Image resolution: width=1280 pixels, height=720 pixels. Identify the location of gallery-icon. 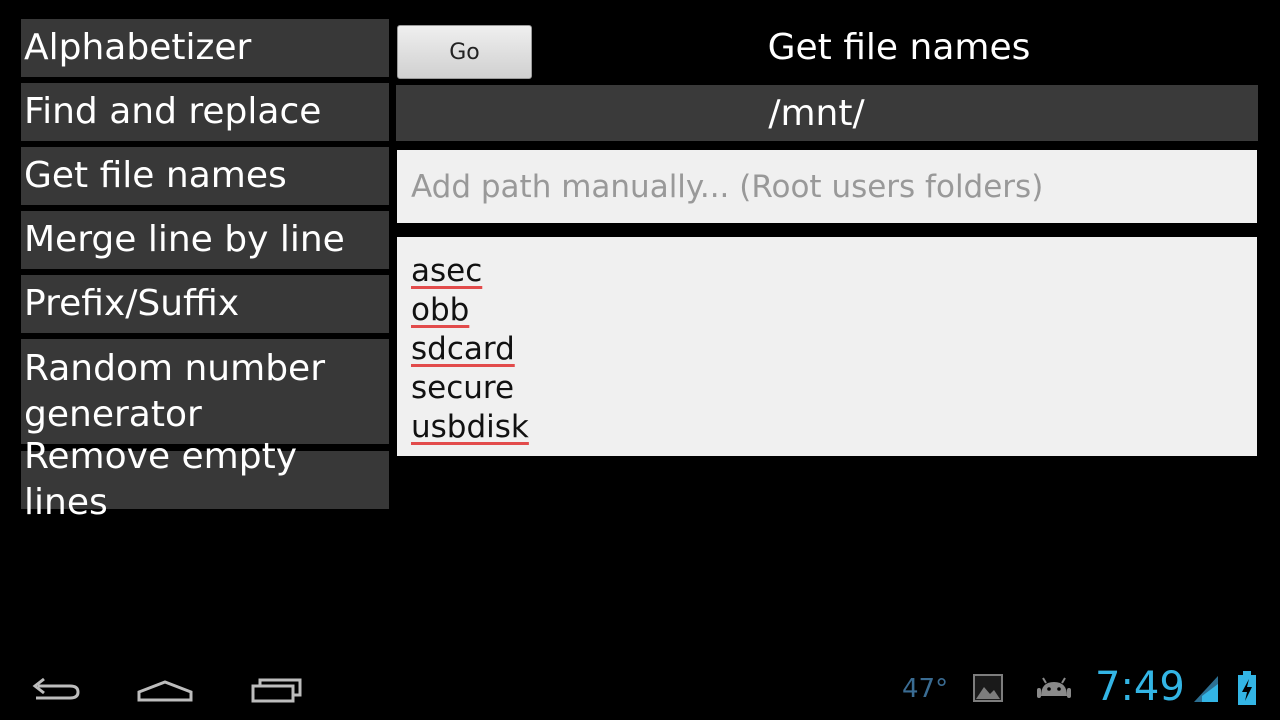
(988, 688).